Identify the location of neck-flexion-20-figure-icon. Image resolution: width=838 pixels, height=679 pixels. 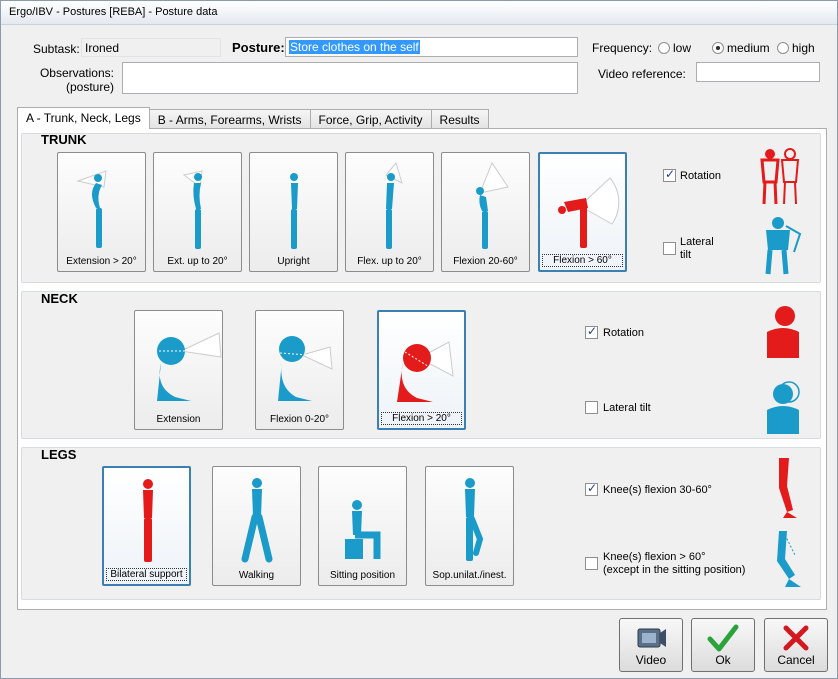
(425, 371).